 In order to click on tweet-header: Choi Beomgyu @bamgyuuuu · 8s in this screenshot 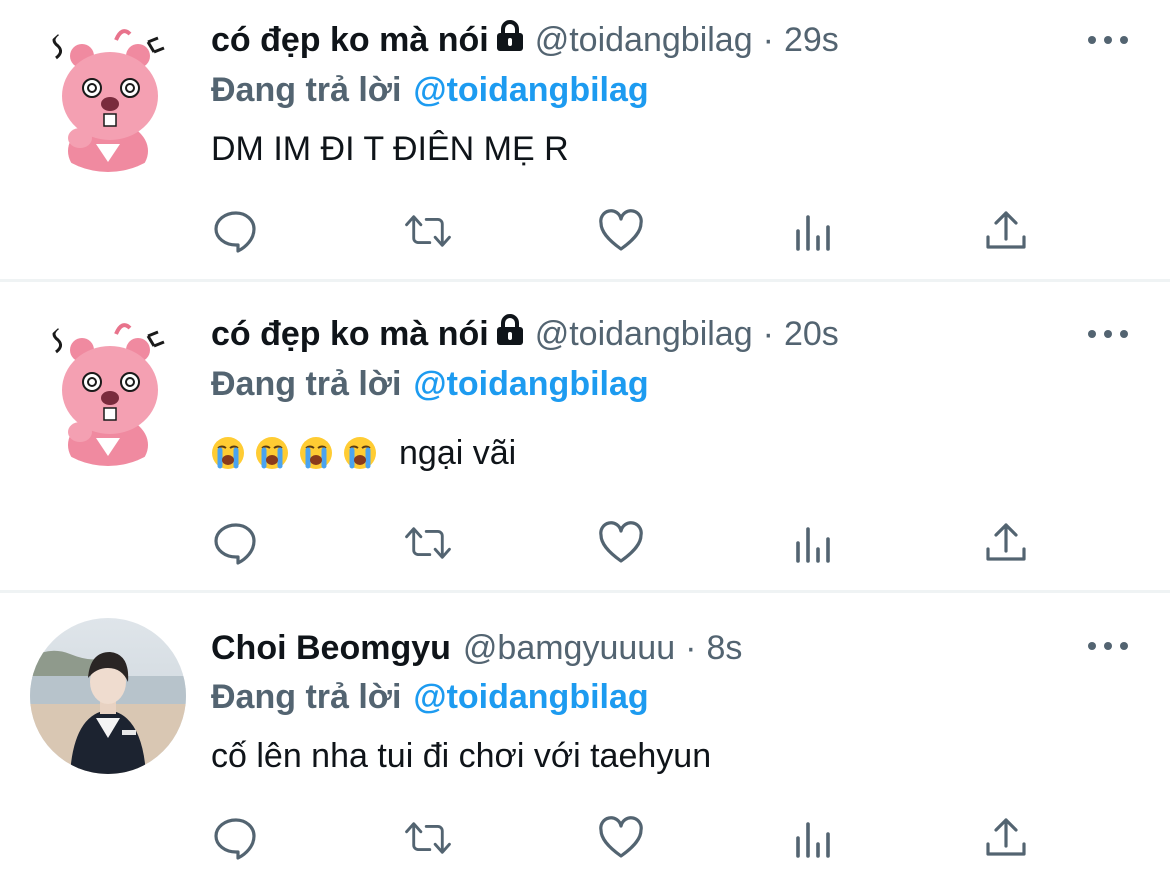, I will do `click(476, 648)`.